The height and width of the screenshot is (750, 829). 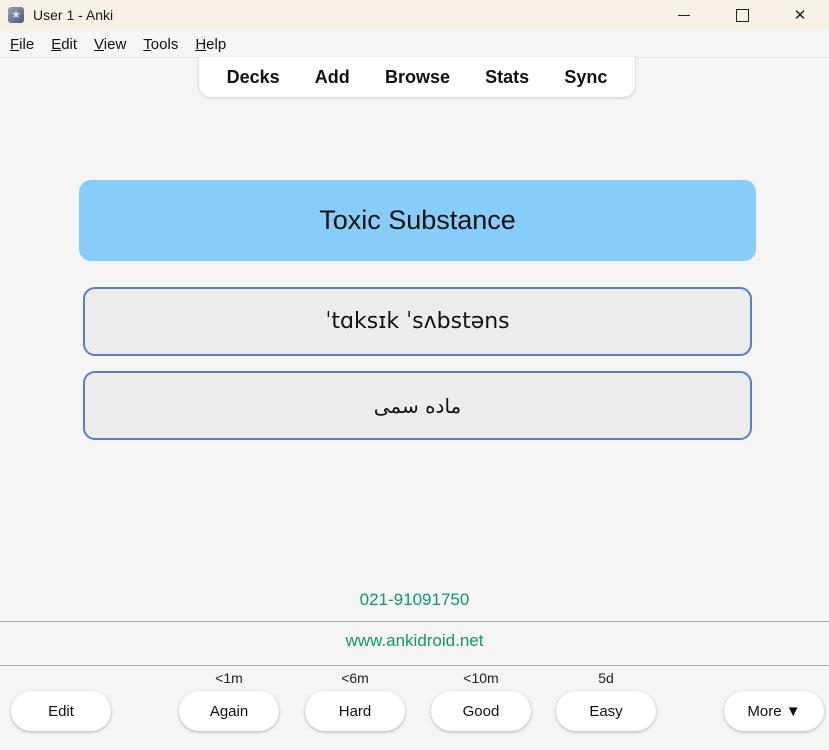 I want to click on easy-interval: 5d, so click(x=606, y=678).